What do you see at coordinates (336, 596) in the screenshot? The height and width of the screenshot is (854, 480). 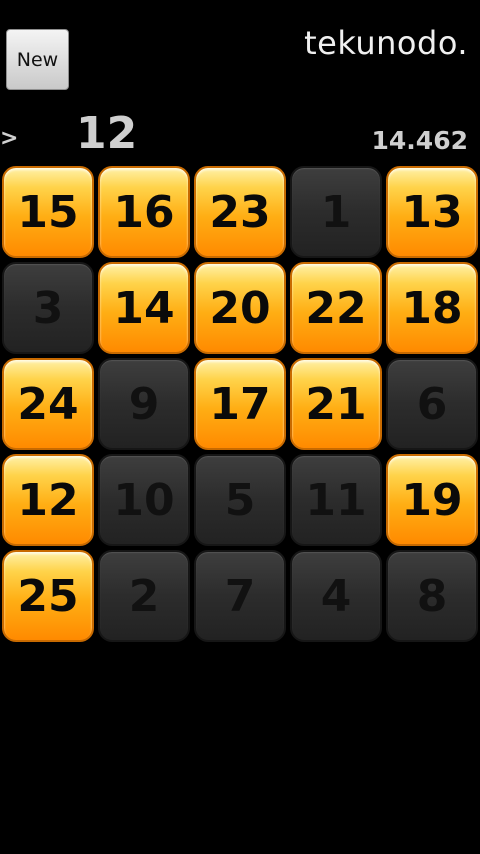 I see `number-tile-4: 4` at bounding box center [336, 596].